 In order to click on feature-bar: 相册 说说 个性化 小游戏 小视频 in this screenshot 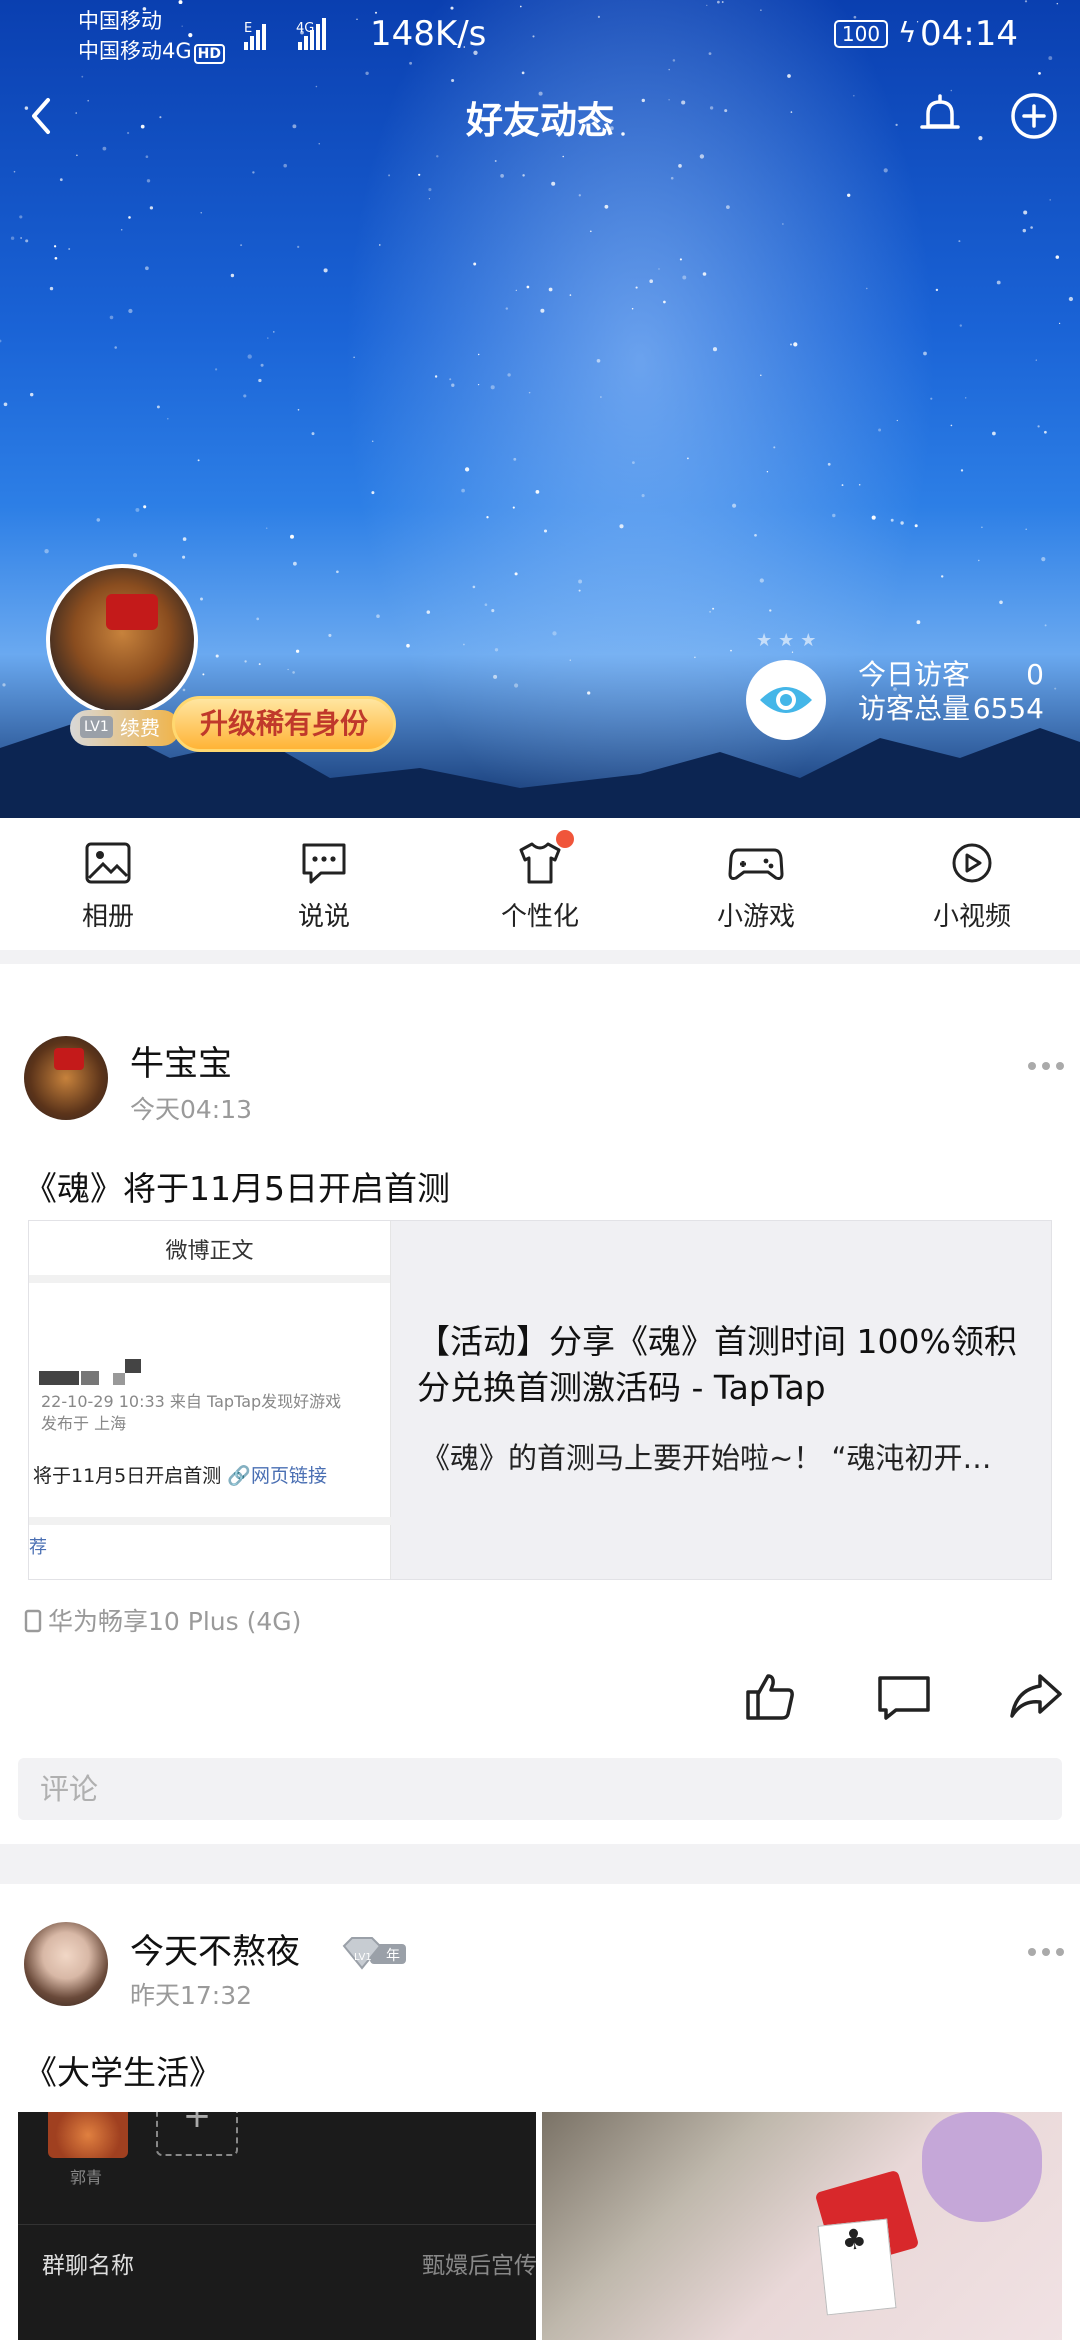, I will do `click(540, 884)`.